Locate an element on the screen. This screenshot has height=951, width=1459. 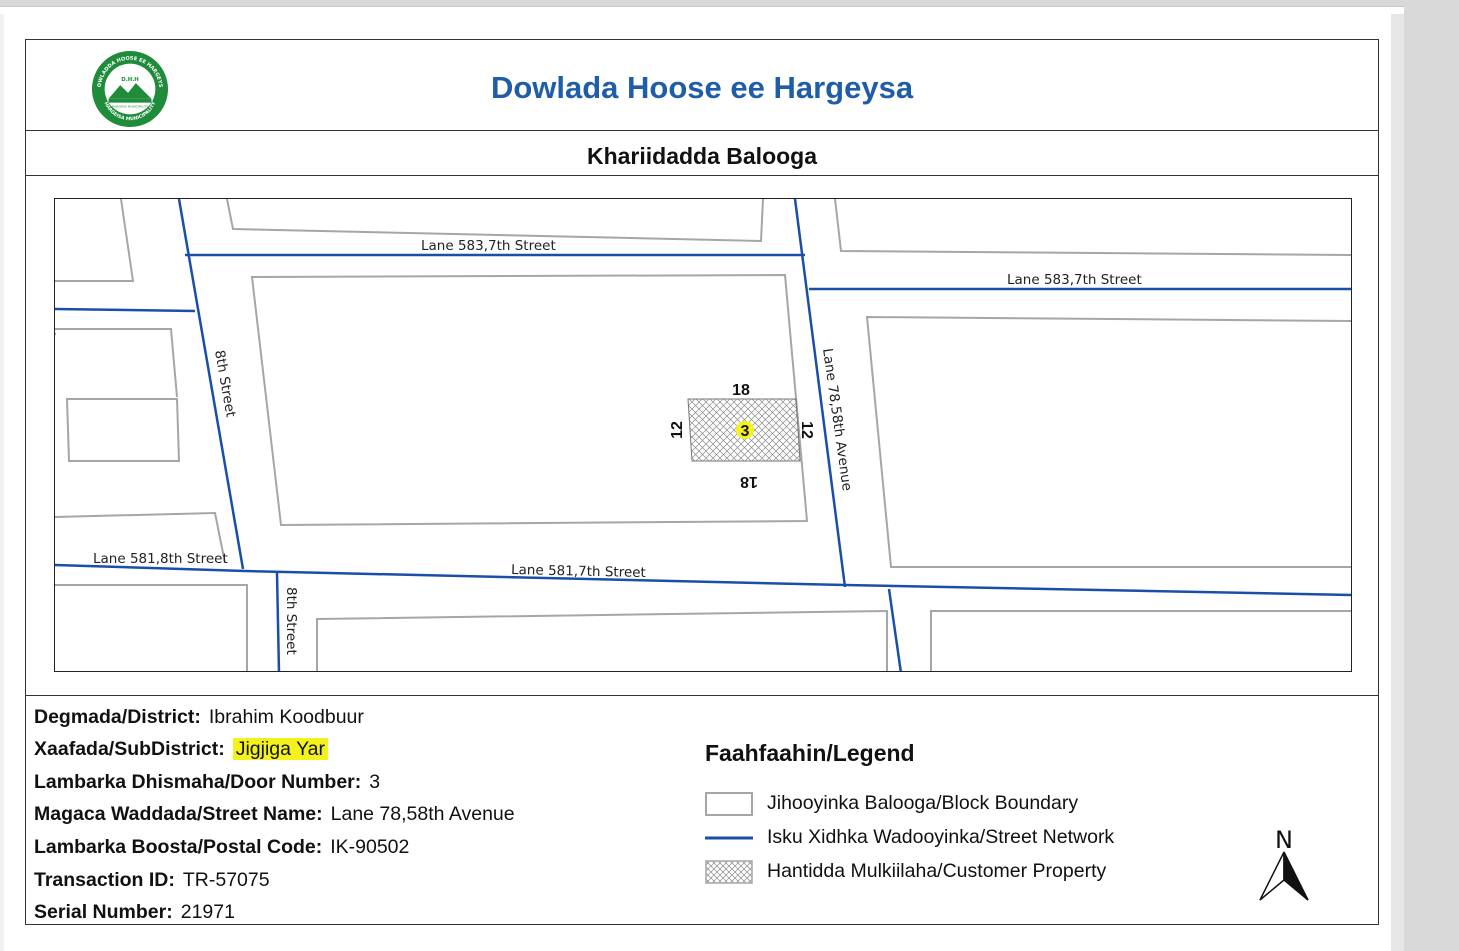
info-subdistrict-label: Xaafada/SubDistrict: is located at coordinates (129, 749).